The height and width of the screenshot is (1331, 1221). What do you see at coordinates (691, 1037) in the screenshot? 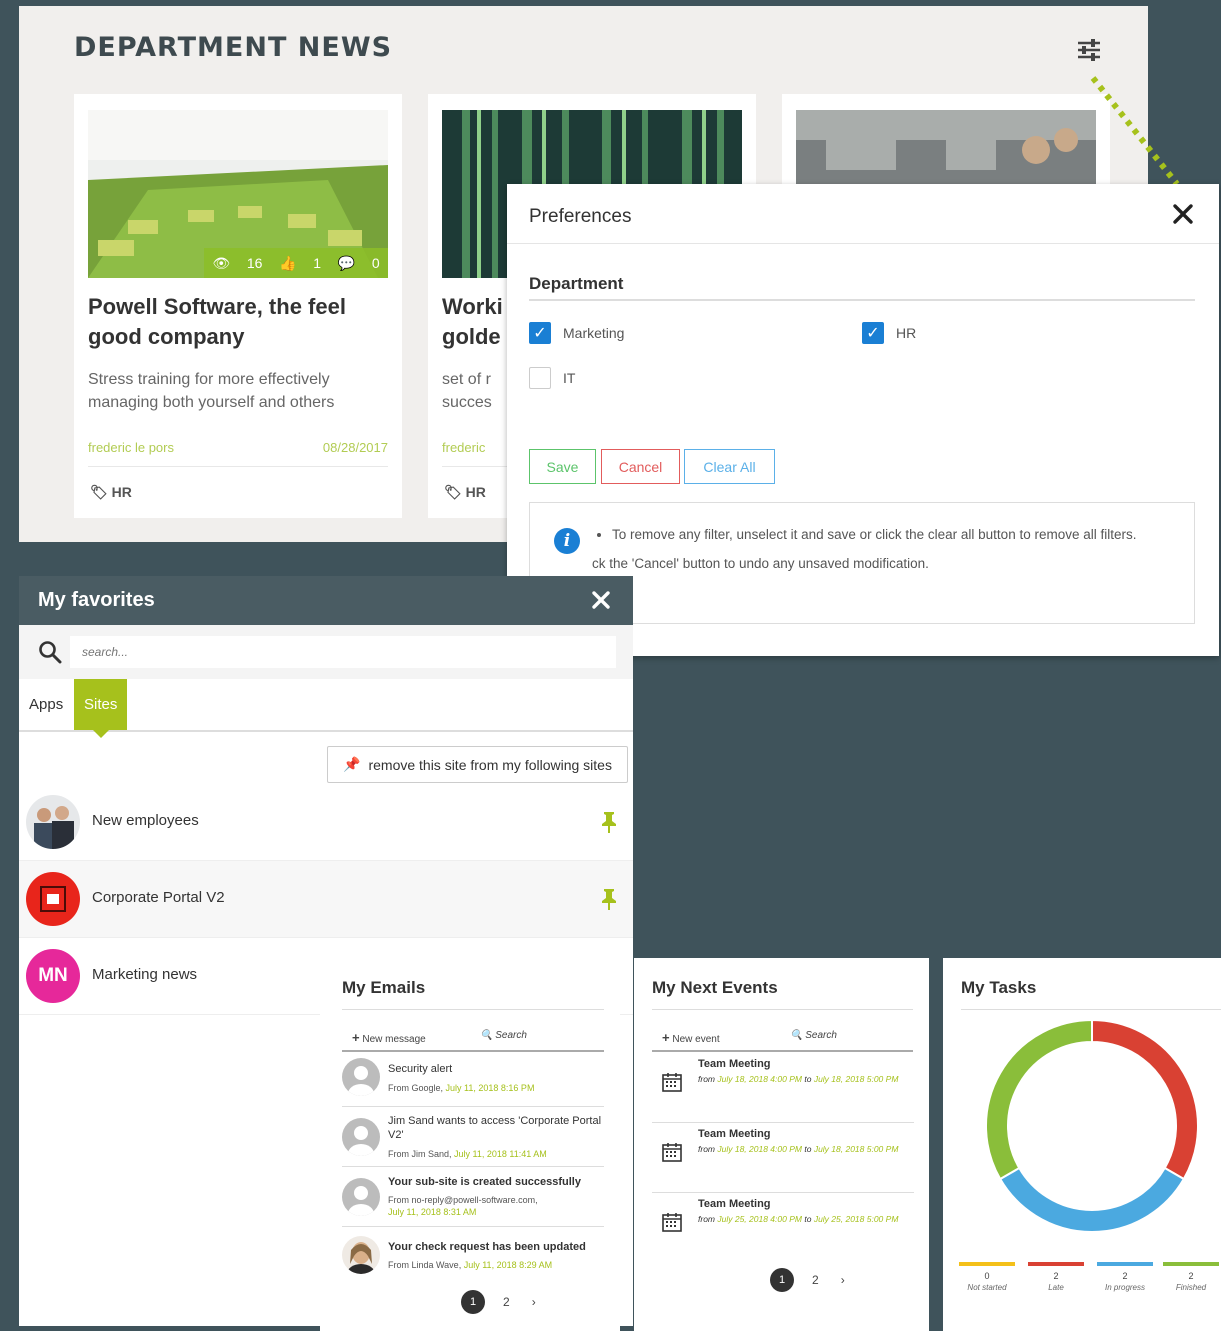
I see `new-event-button: + New event` at bounding box center [691, 1037].